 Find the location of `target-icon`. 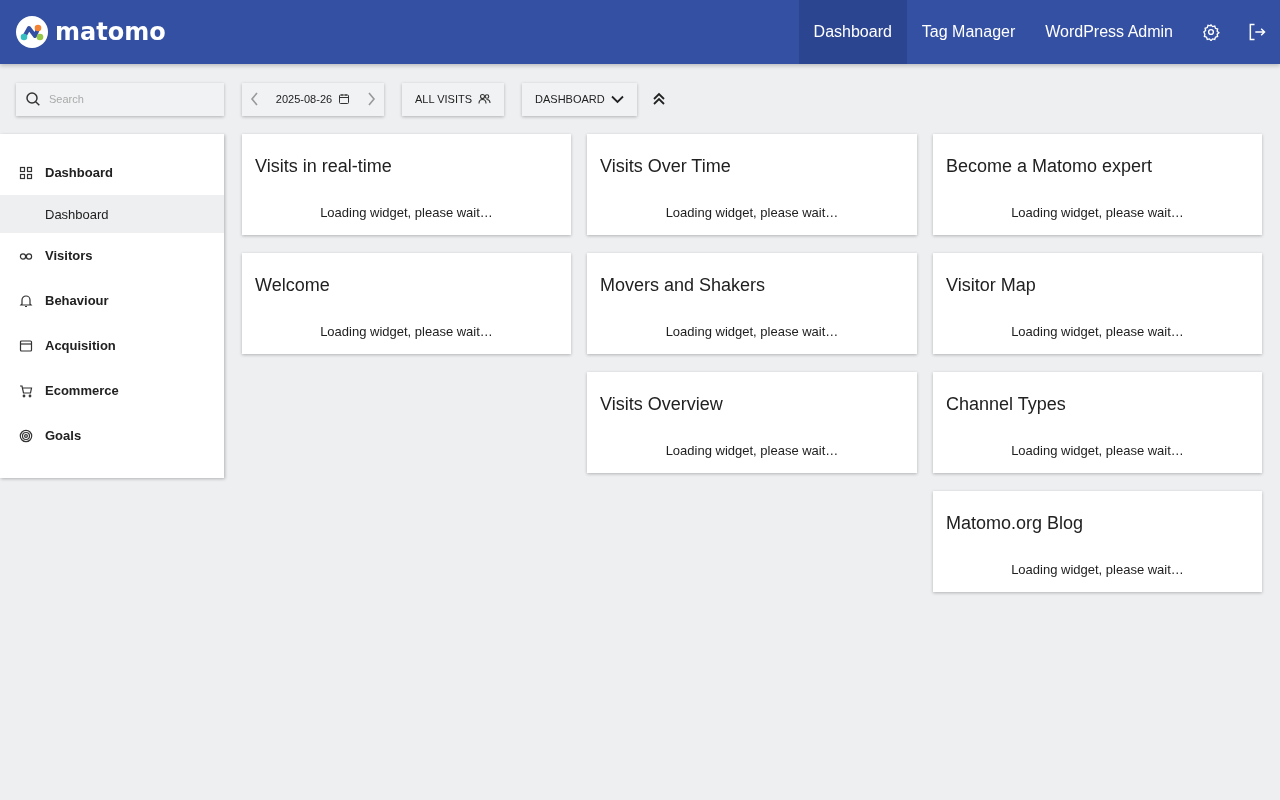

target-icon is located at coordinates (26, 435).